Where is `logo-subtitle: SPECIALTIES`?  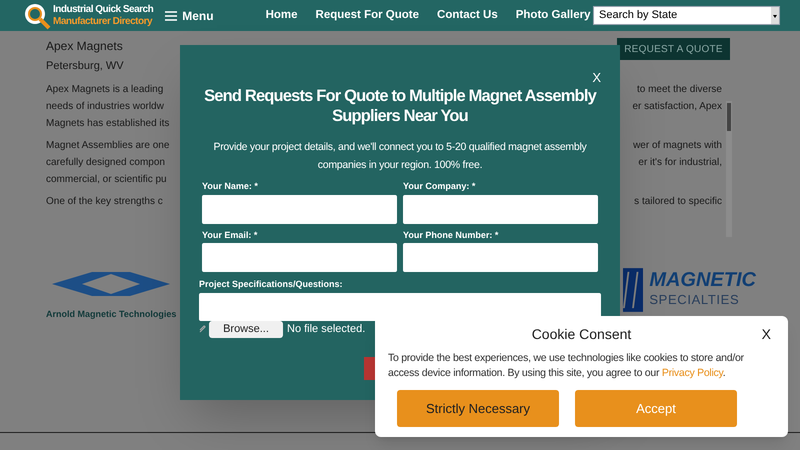 logo-subtitle: SPECIALTIES is located at coordinates (694, 299).